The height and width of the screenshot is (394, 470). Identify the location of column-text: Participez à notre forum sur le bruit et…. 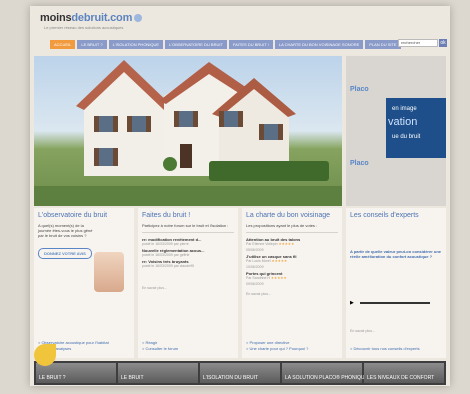
(185, 225).